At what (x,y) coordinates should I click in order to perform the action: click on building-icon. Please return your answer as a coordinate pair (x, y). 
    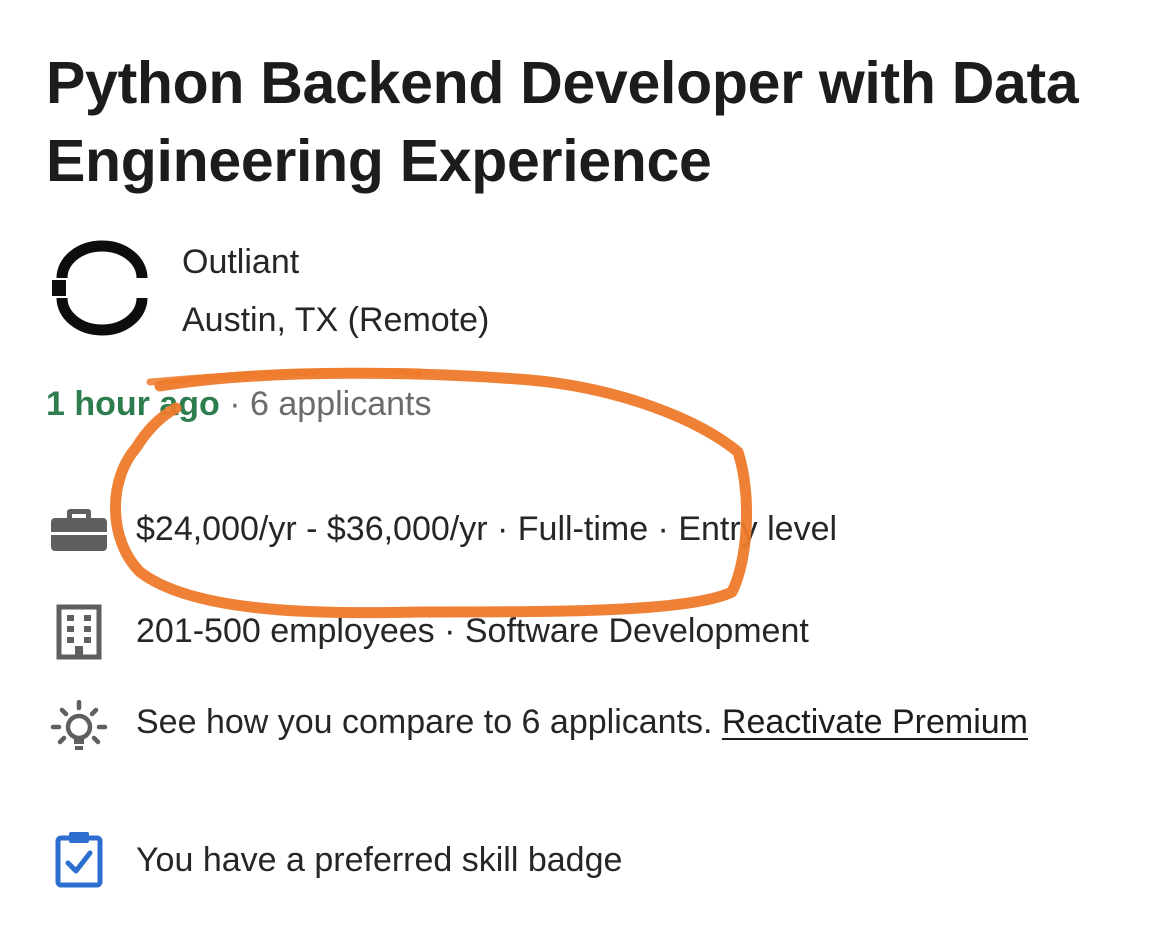
    Looking at the image, I should click on (79, 632).